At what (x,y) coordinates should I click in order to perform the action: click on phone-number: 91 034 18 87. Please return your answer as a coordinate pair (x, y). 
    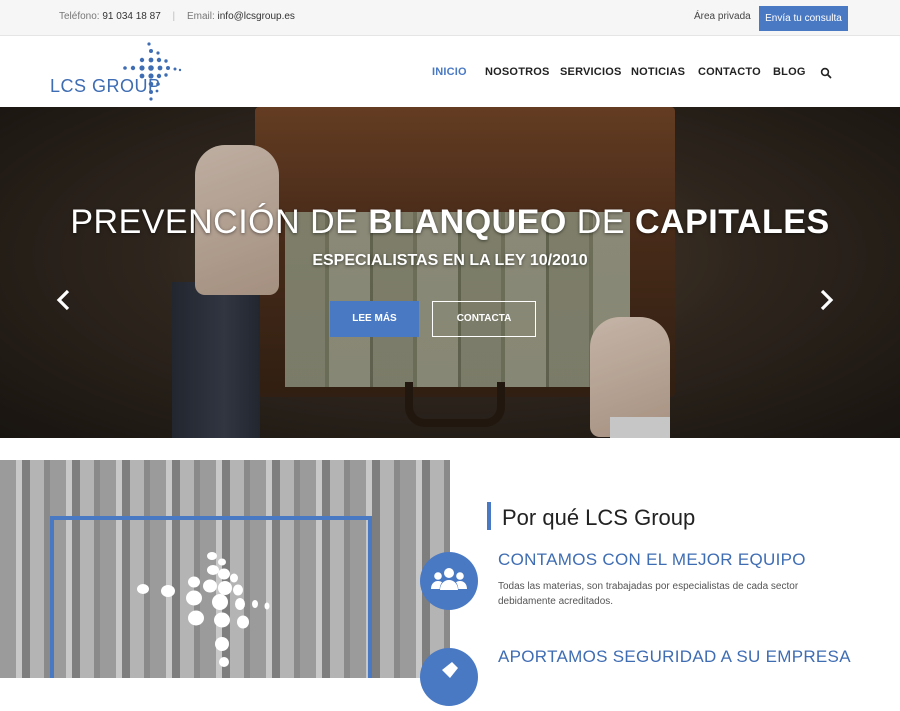
    Looking at the image, I should click on (131, 16).